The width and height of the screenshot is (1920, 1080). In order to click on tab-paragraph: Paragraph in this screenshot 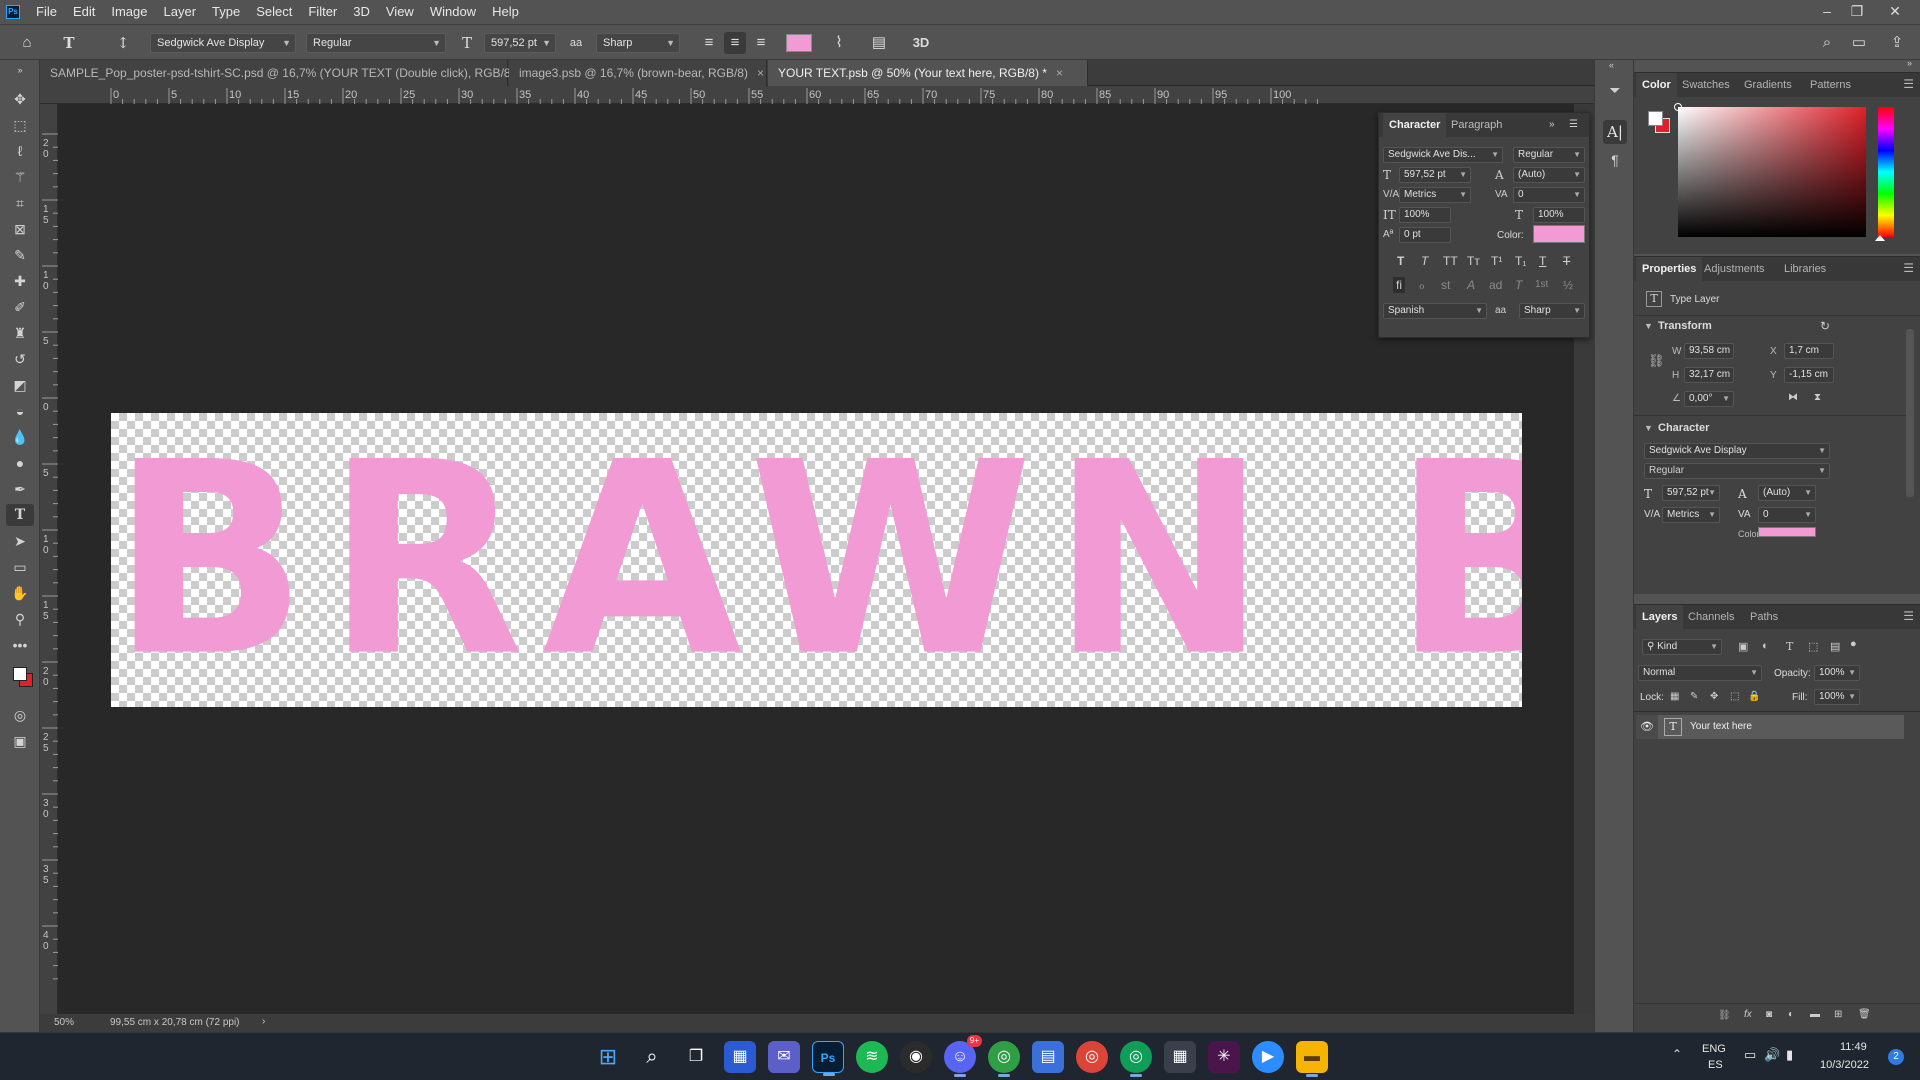, I will do `click(1476, 125)`.